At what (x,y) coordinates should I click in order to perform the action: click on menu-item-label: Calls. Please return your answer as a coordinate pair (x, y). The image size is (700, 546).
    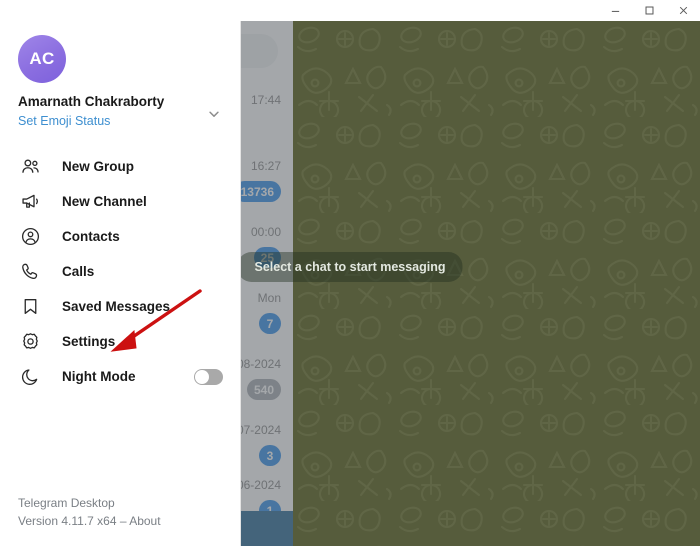
    Looking at the image, I should click on (78, 271).